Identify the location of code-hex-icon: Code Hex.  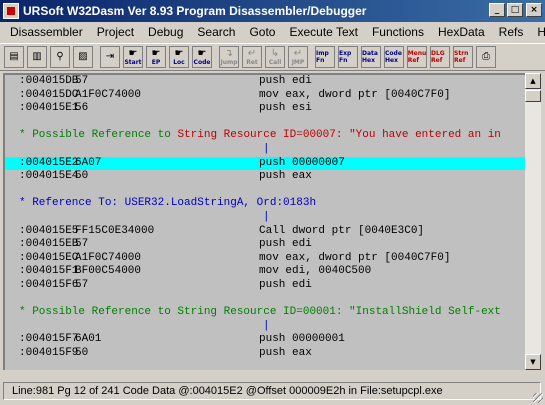
(394, 57).